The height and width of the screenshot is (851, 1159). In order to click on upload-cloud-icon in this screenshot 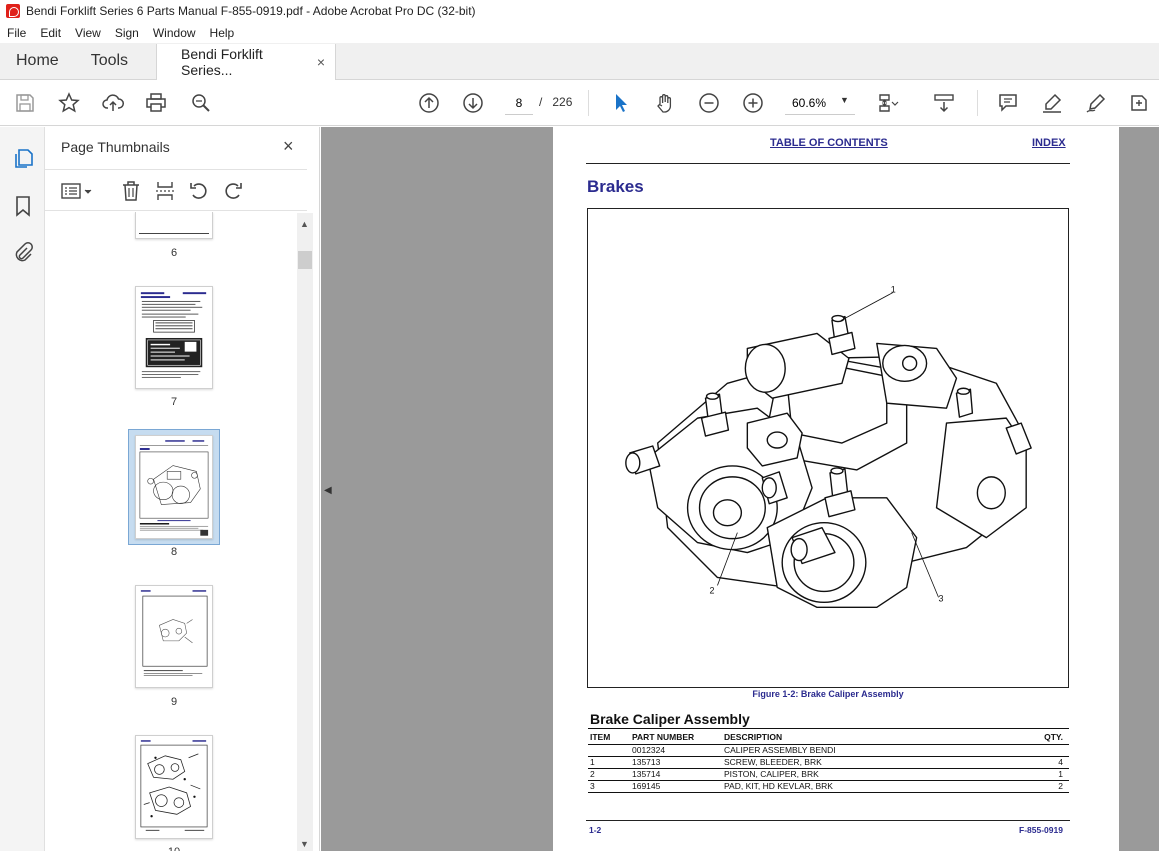, I will do `click(113, 103)`.